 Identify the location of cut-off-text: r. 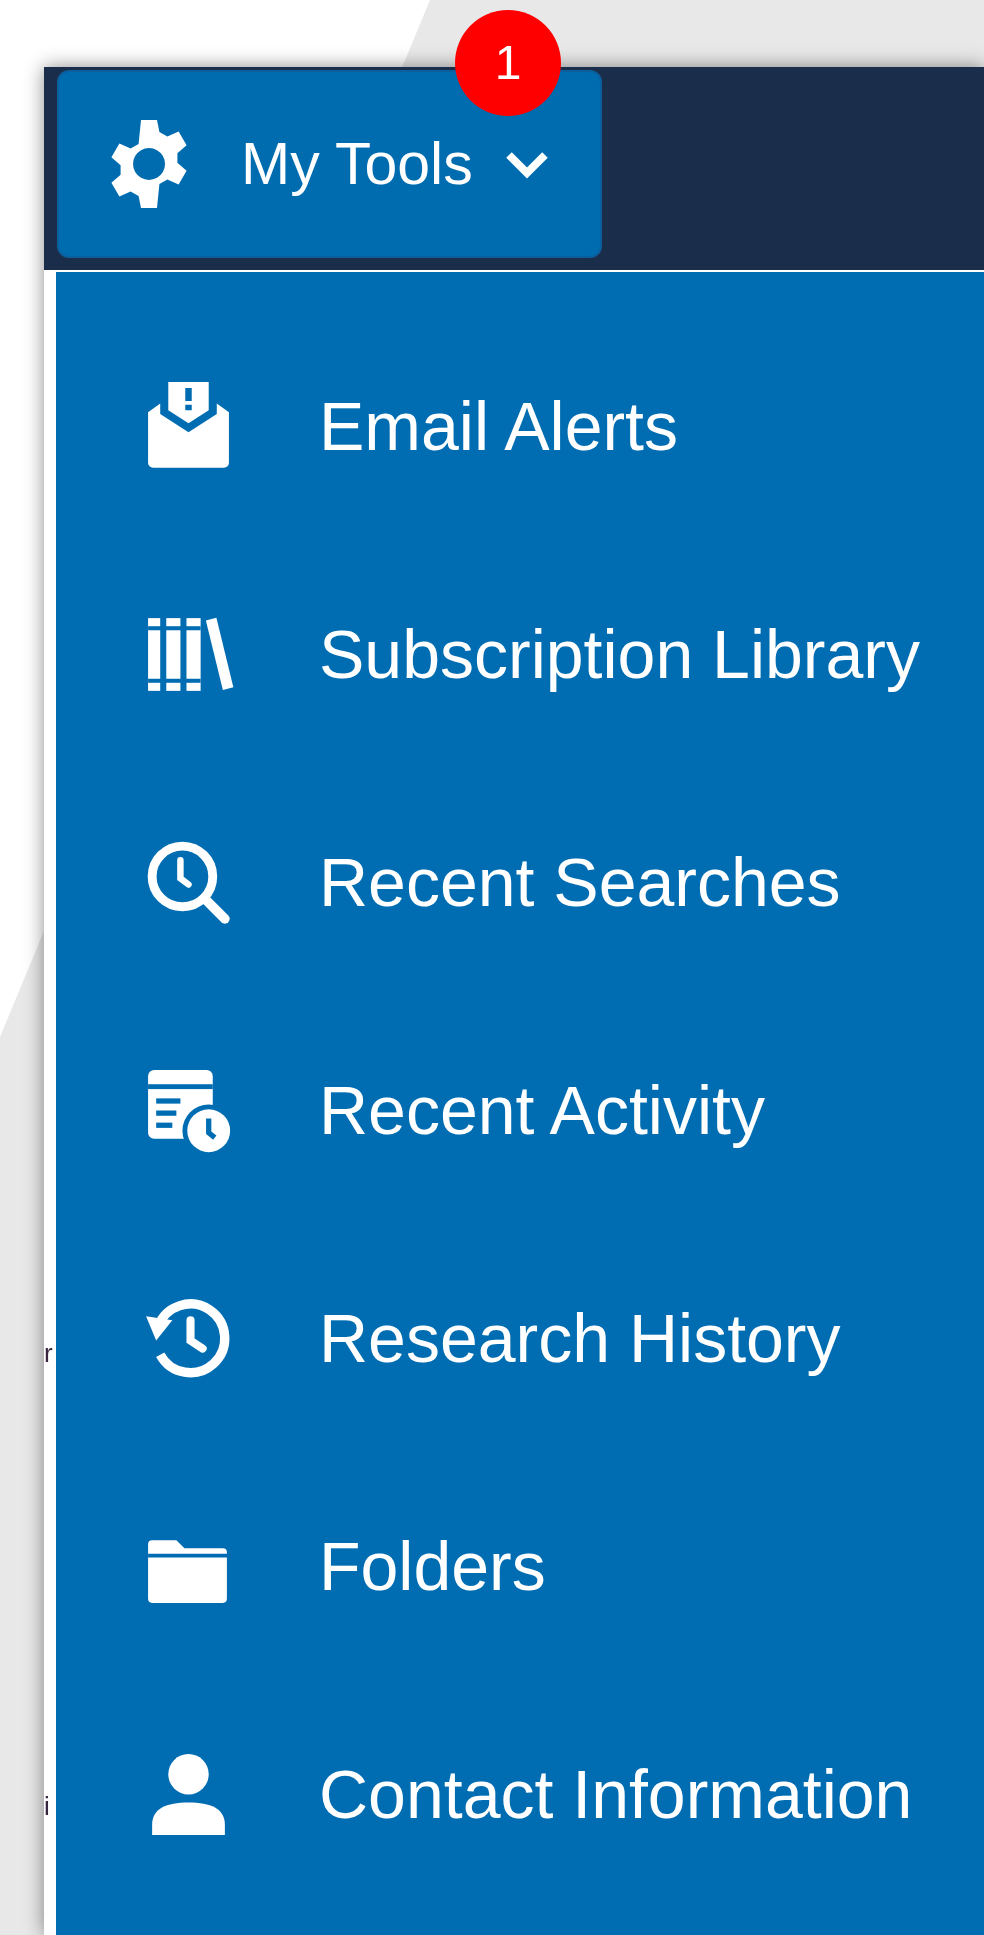
(48, 1353).